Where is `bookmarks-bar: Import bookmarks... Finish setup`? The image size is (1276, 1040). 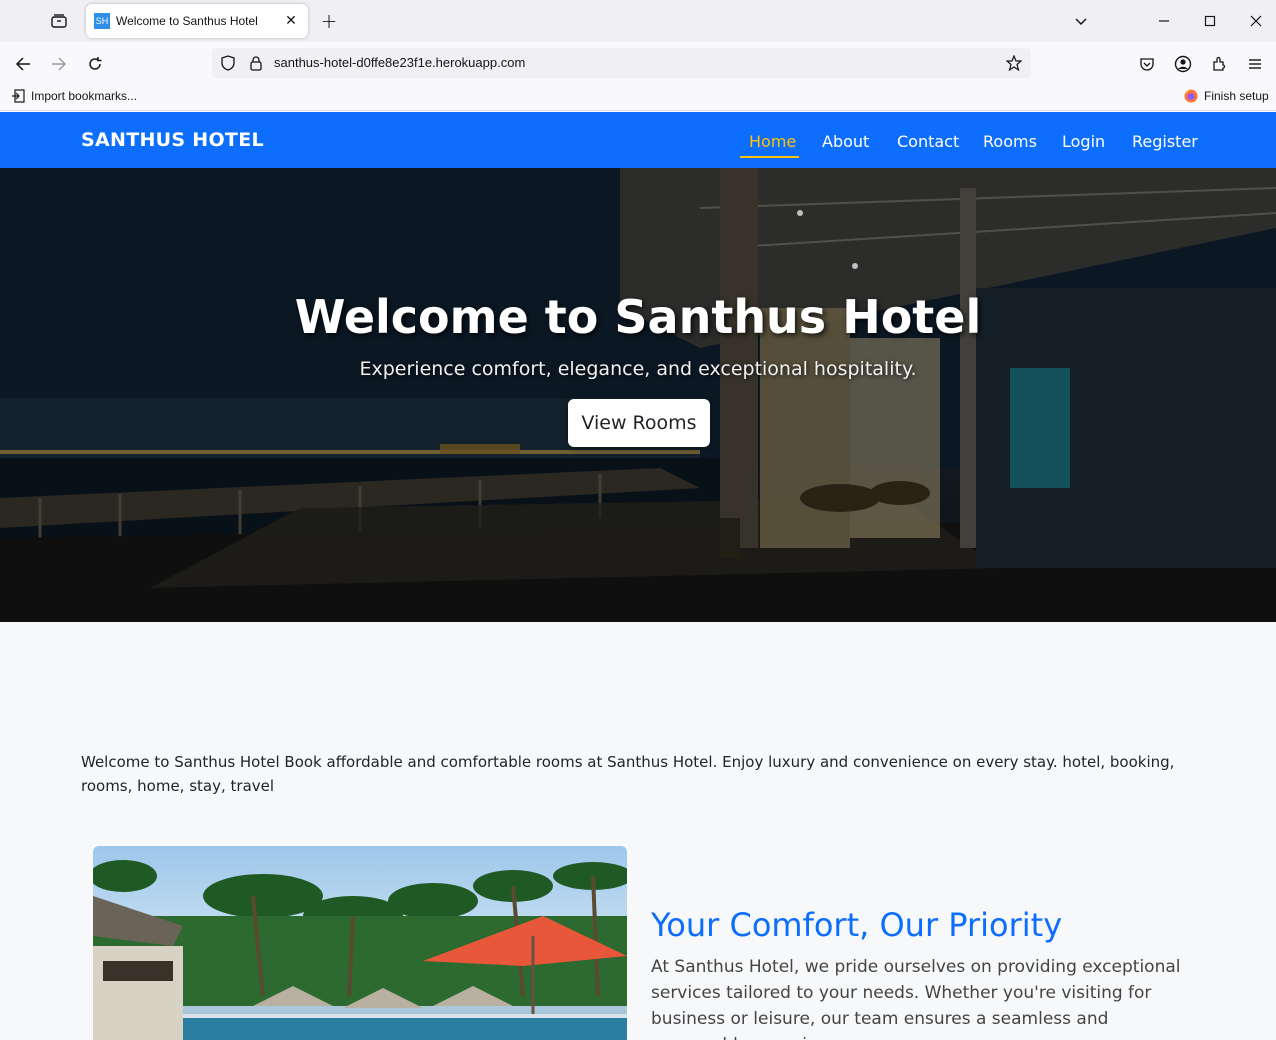
bookmarks-bar: Import bookmarks... Finish setup is located at coordinates (638, 97).